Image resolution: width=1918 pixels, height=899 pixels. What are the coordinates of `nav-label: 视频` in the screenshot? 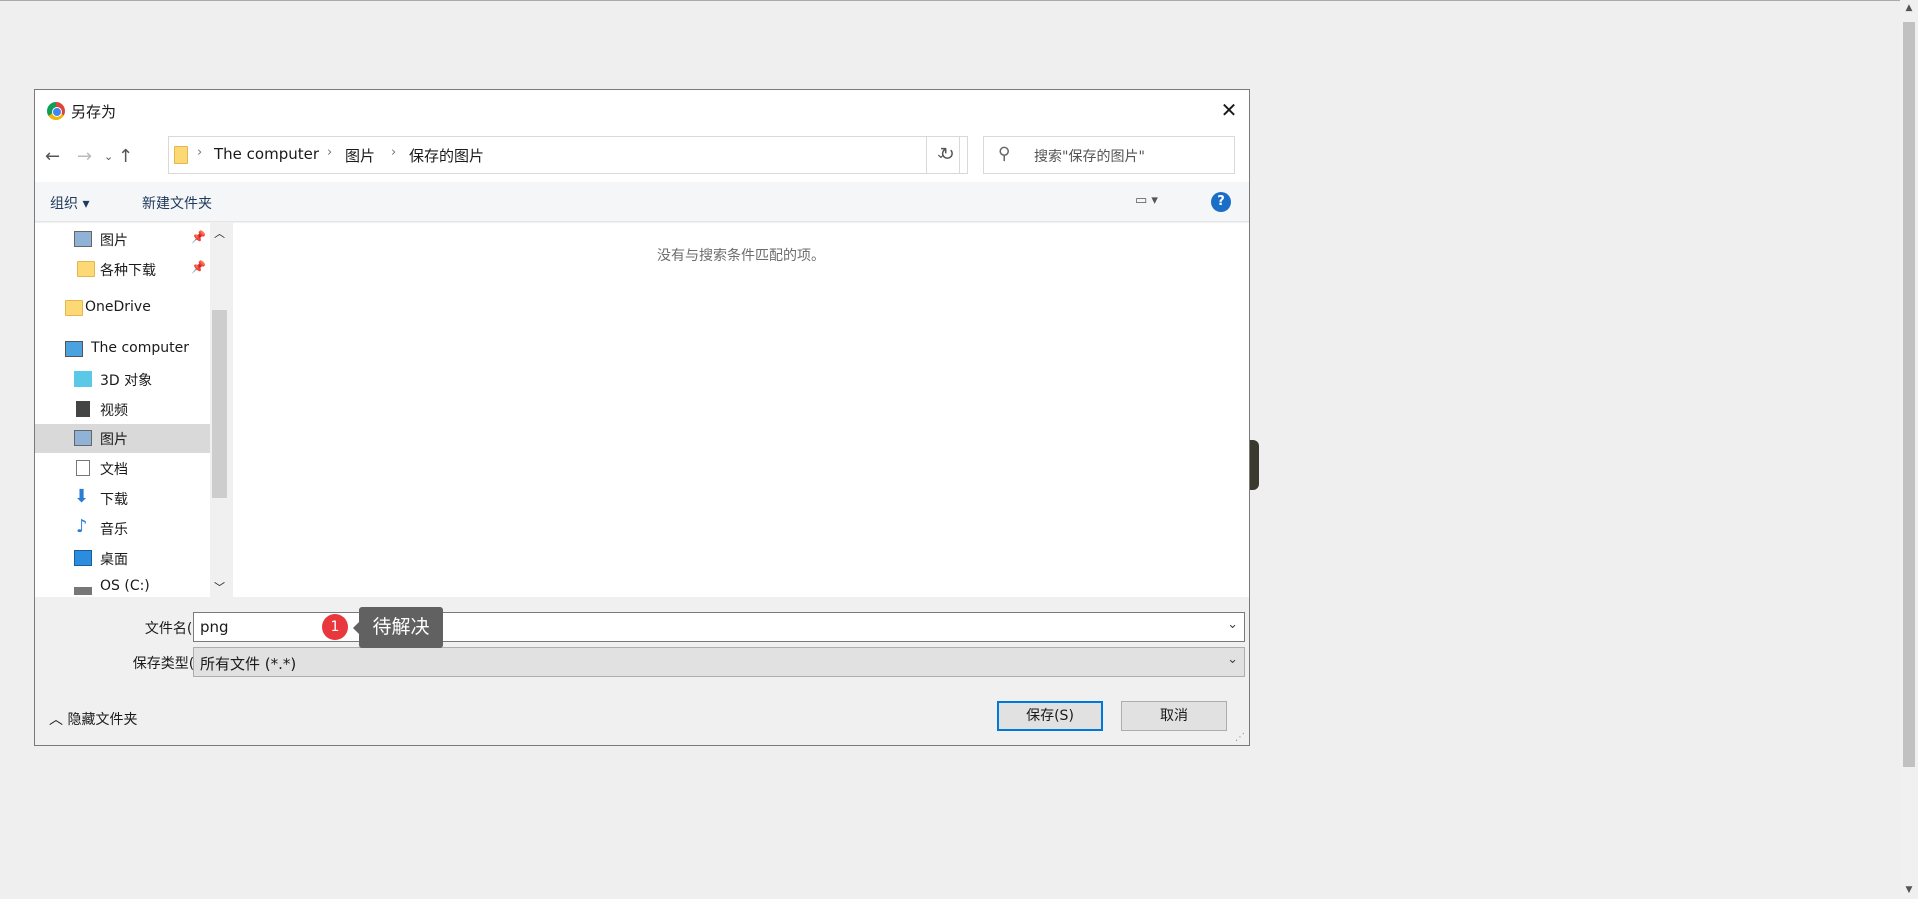 It's located at (114, 411).